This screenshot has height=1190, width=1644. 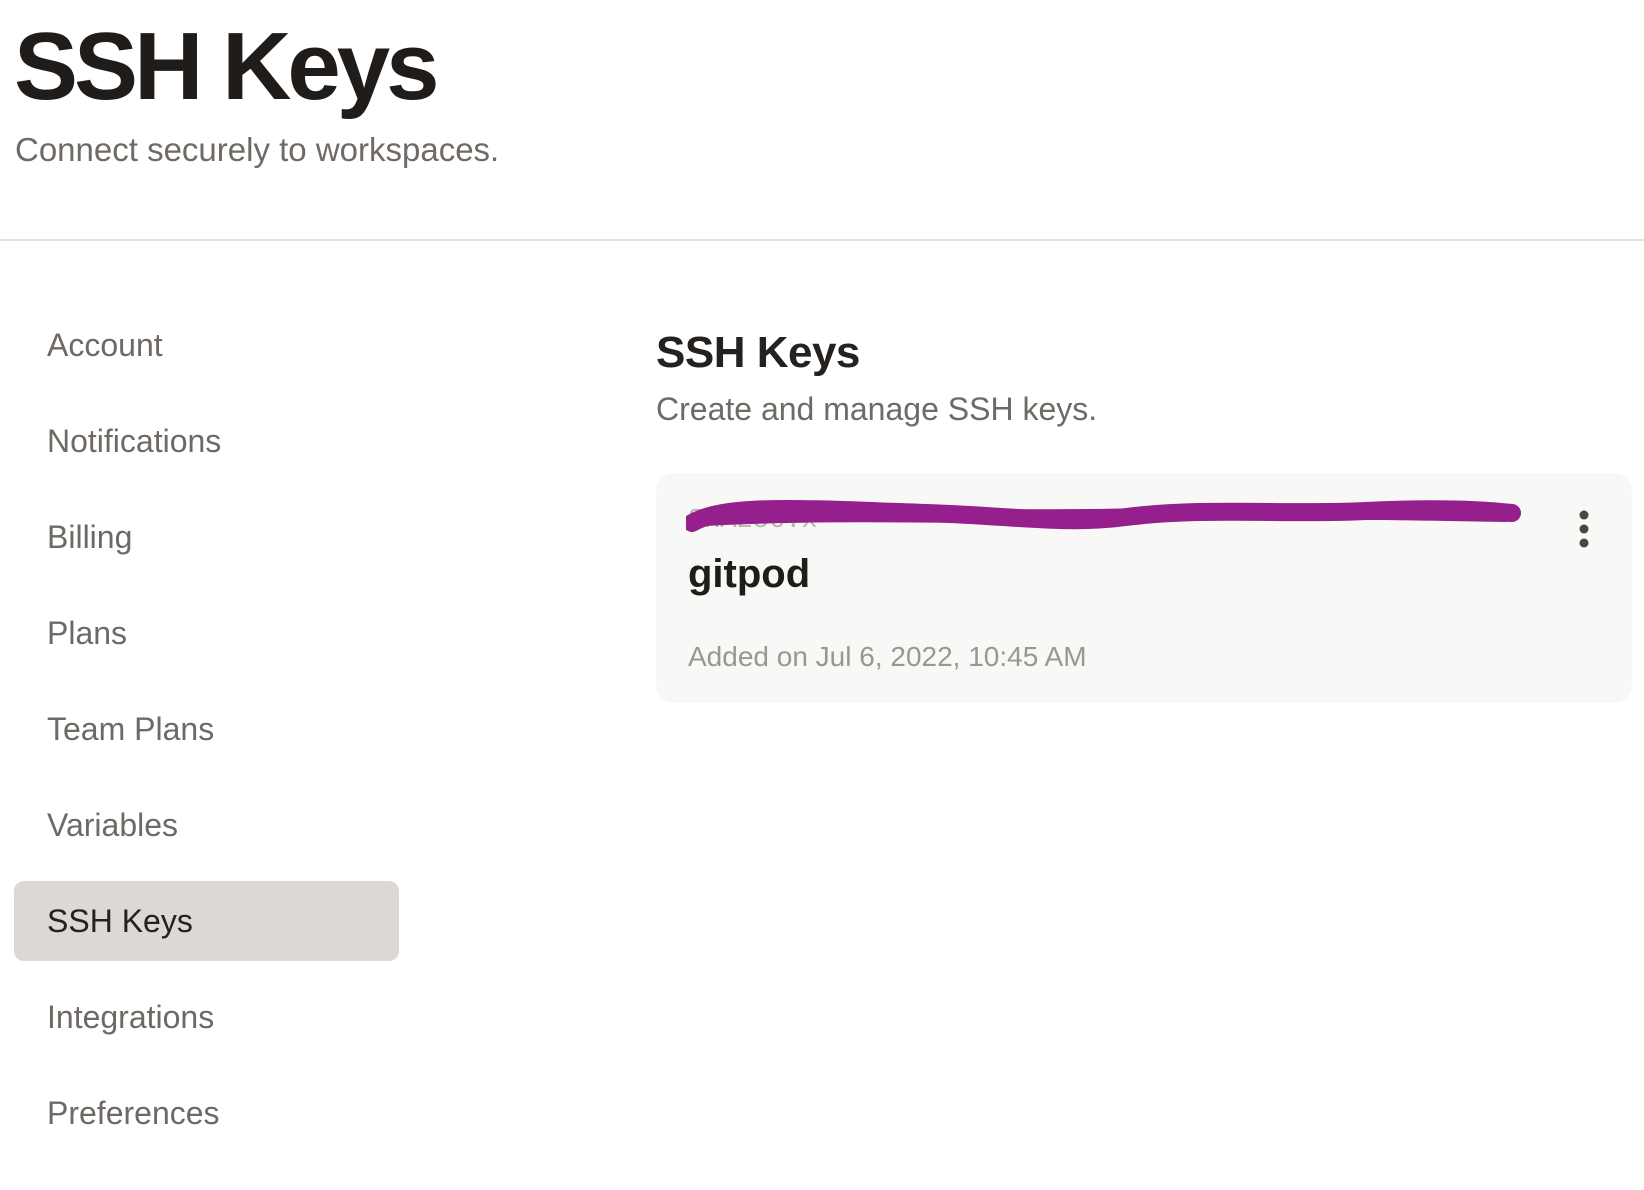 What do you see at coordinates (206, 633) in the screenshot?
I see `sidebar-item-plans: Plans` at bounding box center [206, 633].